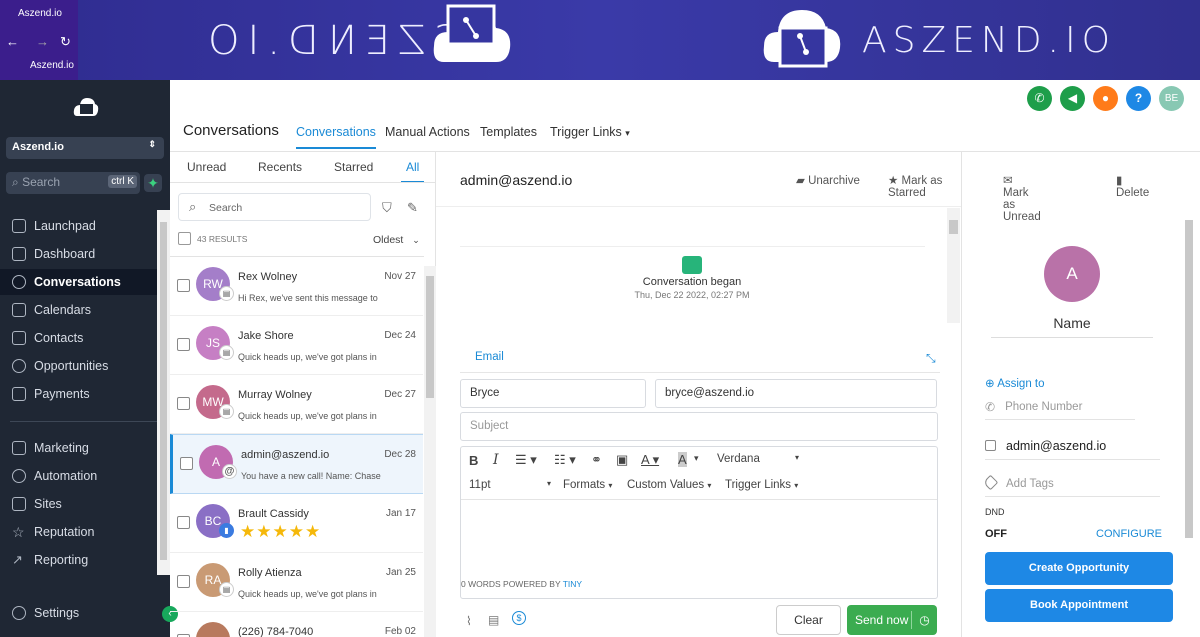  What do you see at coordinates (1072, 449) in the screenshot?
I see `email-field: admin@aszend.io` at bounding box center [1072, 449].